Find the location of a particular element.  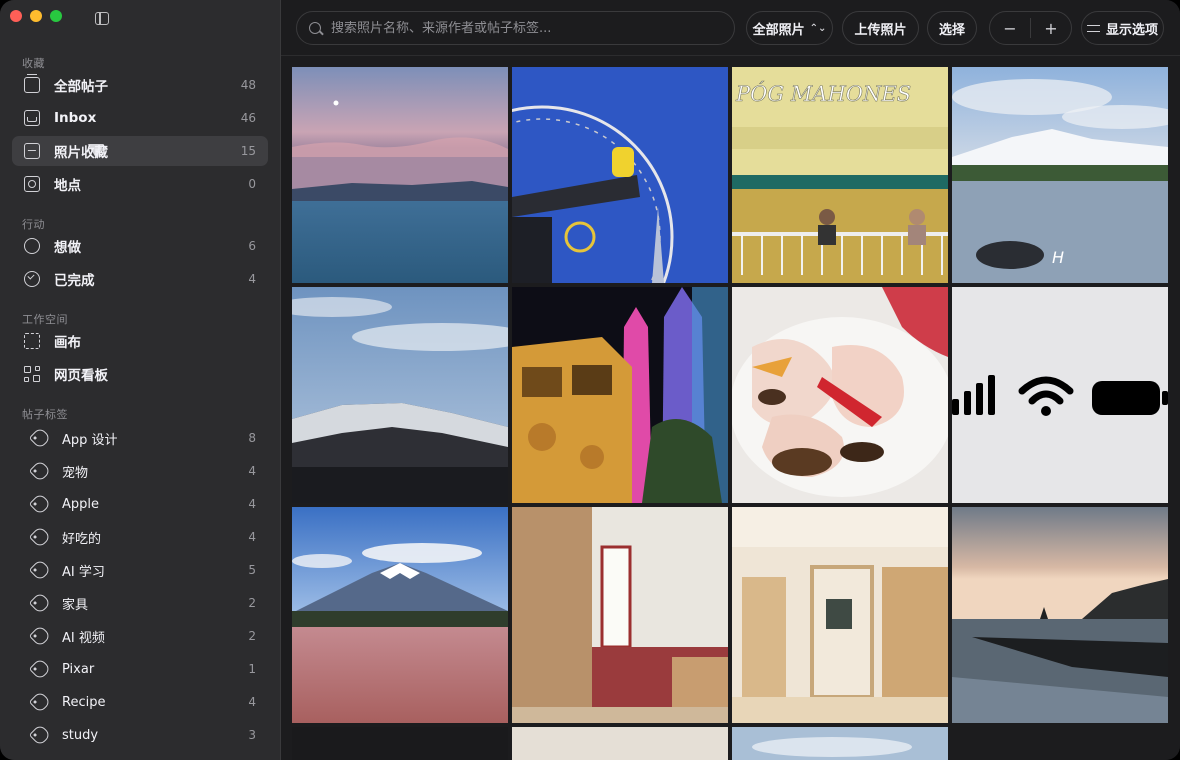

display-options-button: 显示选项 is located at coordinates (1122, 28).